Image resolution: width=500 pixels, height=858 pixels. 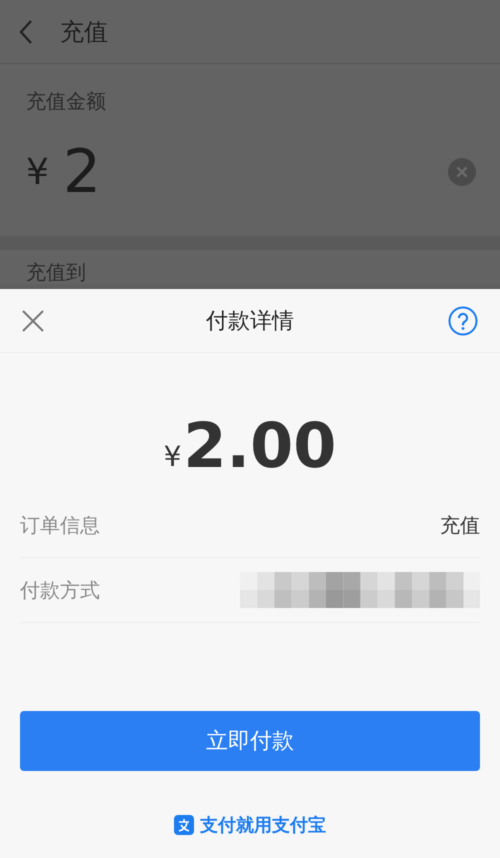 I want to click on payment-amount: 2.00, so click(x=259, y=445).